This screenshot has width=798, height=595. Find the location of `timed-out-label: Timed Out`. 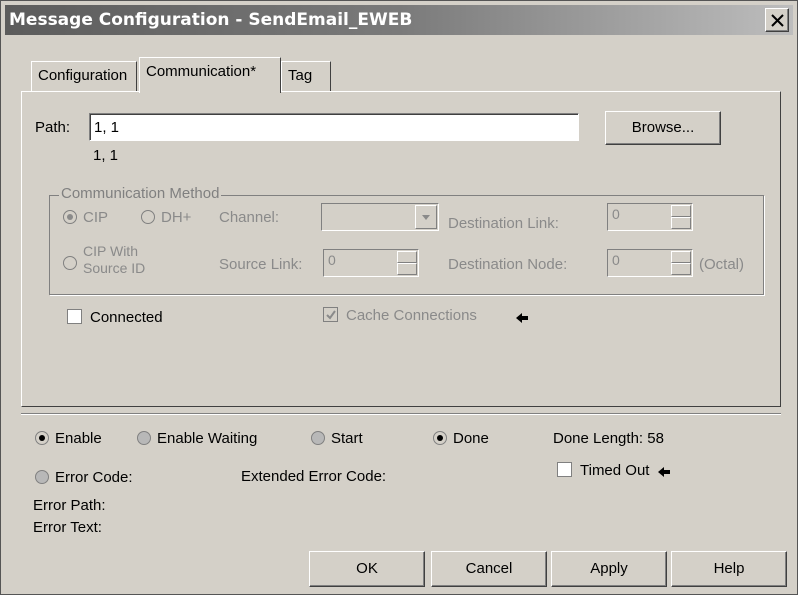

timed-out-label: Timed Out is located at coordinates (615, 470).